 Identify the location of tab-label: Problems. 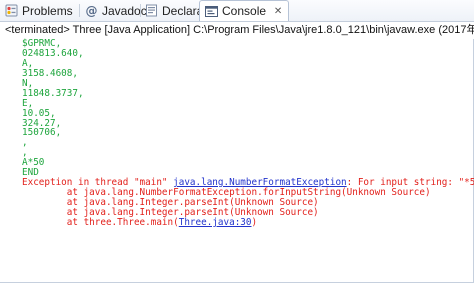
(47, 10).